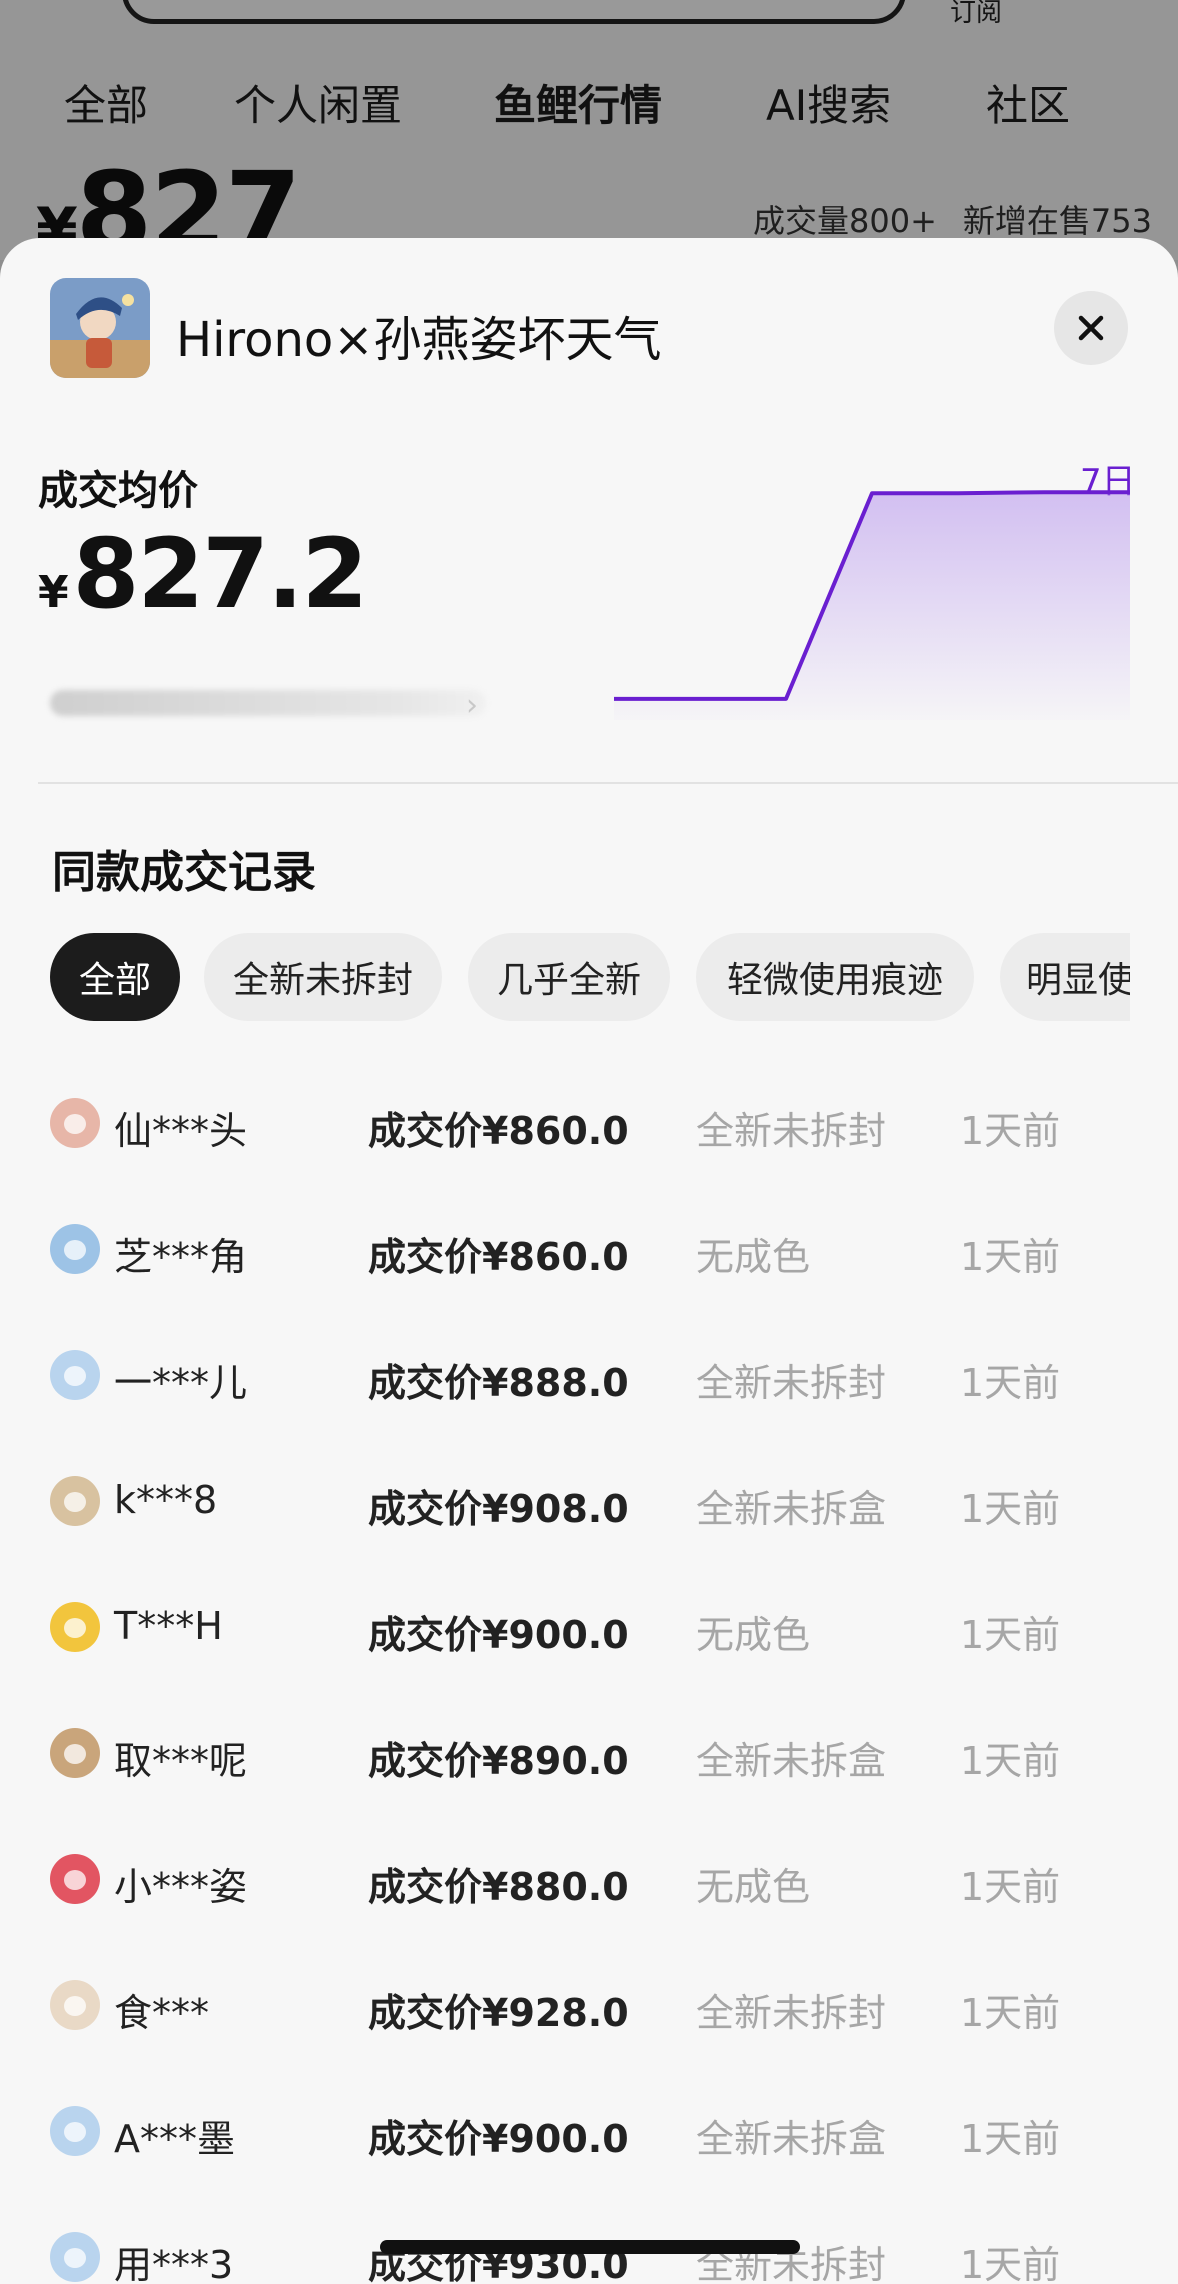 The height and width of the screenshot is (2284, 1178). I want to click on trend-area, so click(872, 606).